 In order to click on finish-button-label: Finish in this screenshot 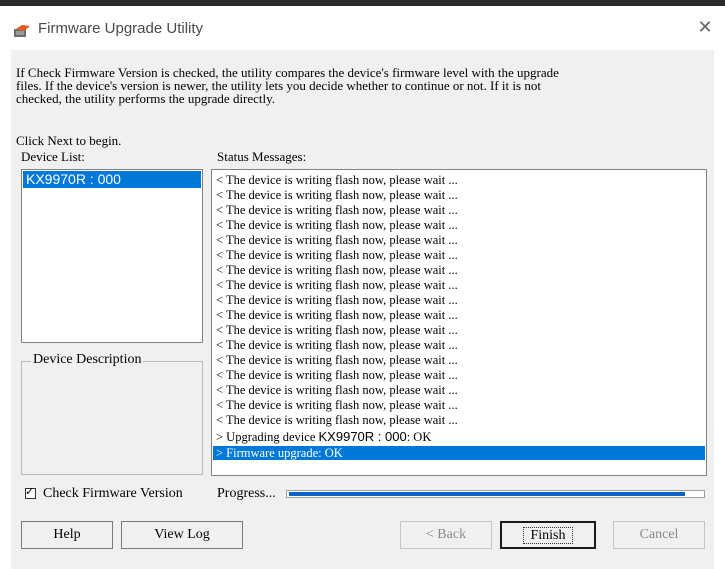, I will do `click(548, 535)`.